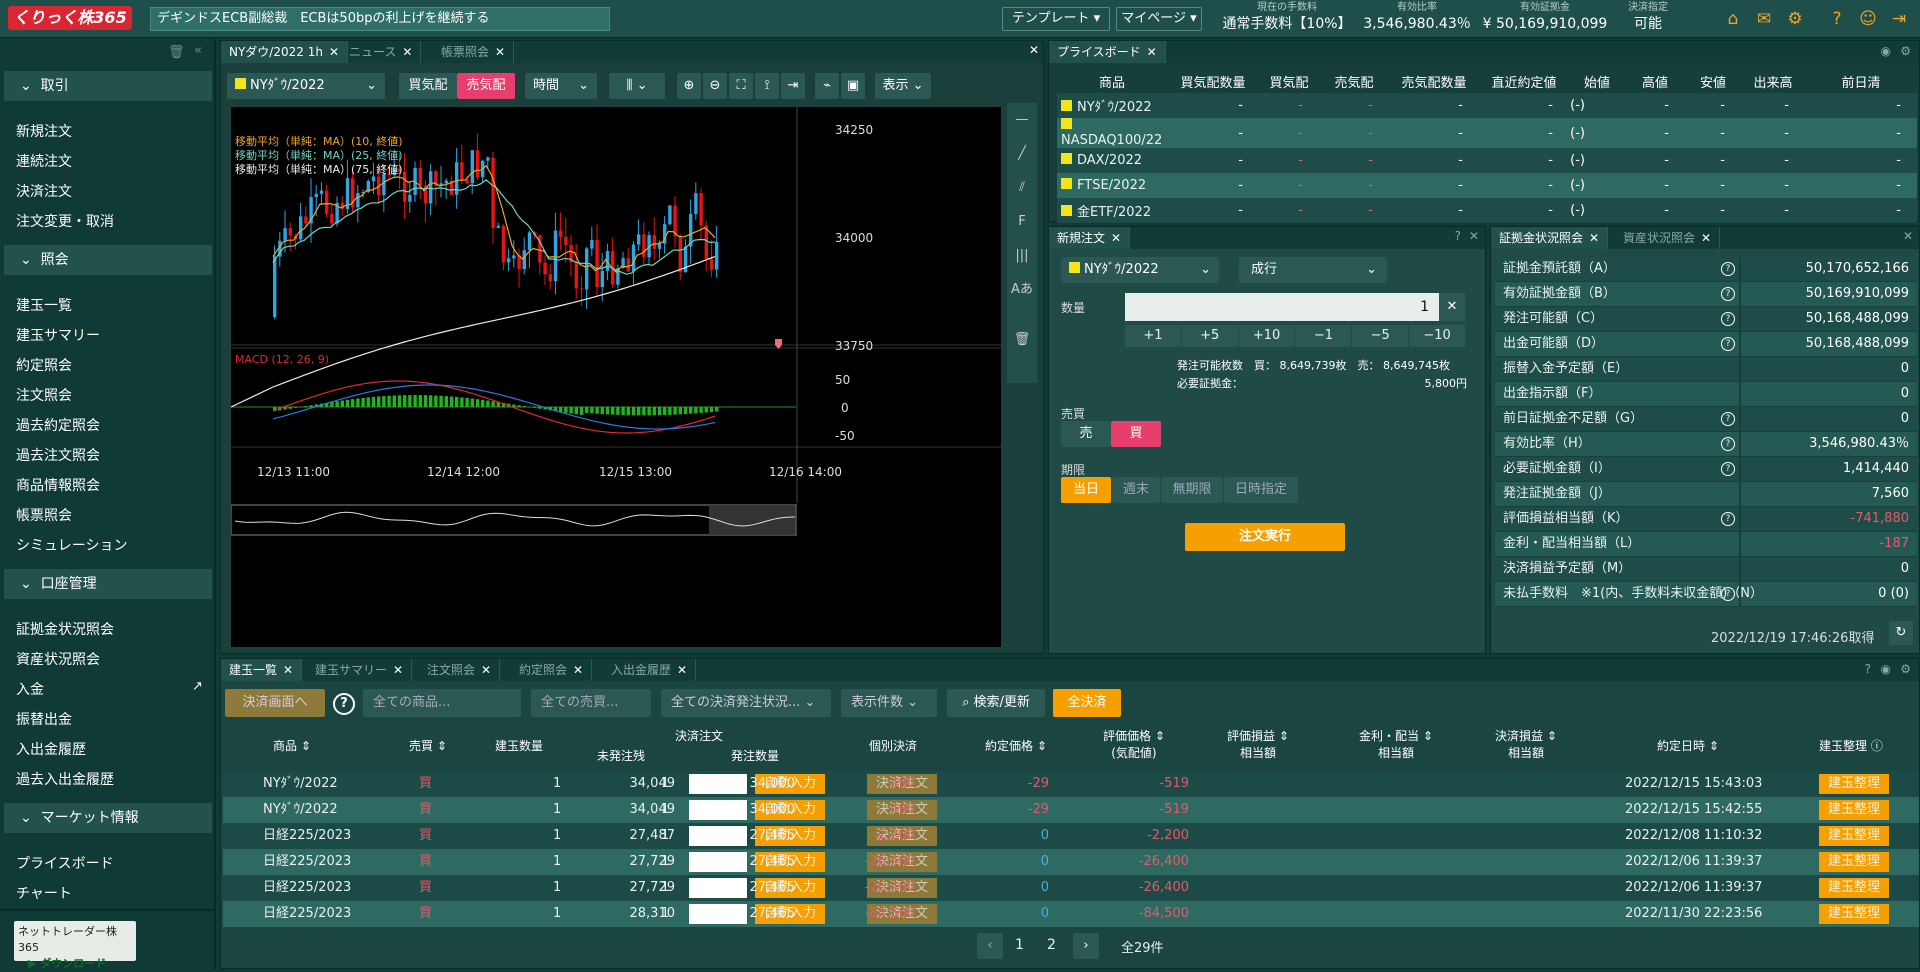  What do you see at coordinates (58, 425) in the screenshot?
I see `sidebar-item-past-executions: 過去約定照会` at bounding box center [58, 425].